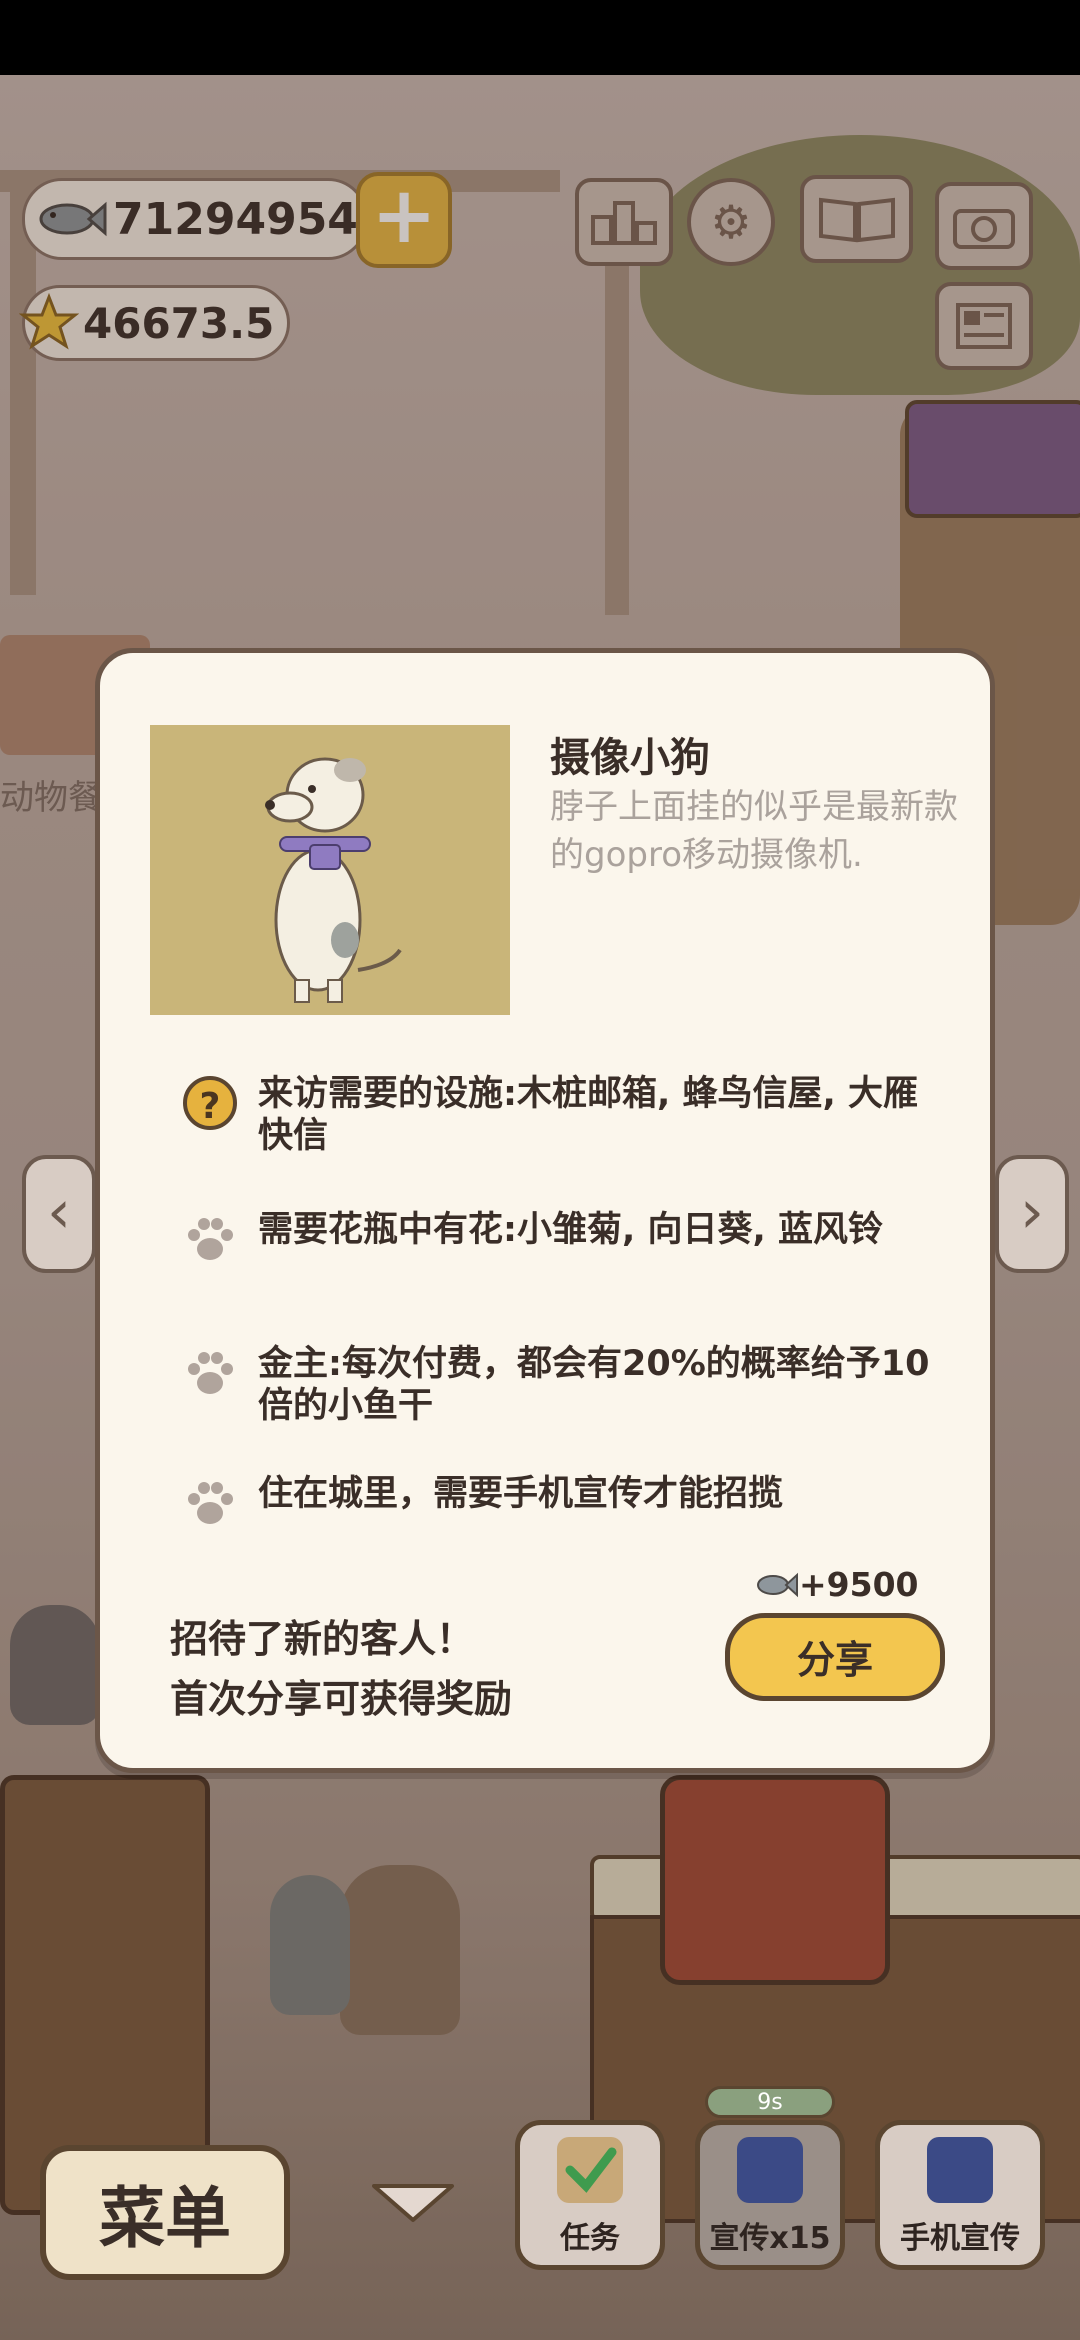 This screenshot has width=1080, height=2340. Describe the element at coordinates (754, 831) in the screenshot. I see `character-description: 脖子上面挂的似乎是最新款的gopro移动摄像机.` at that location.